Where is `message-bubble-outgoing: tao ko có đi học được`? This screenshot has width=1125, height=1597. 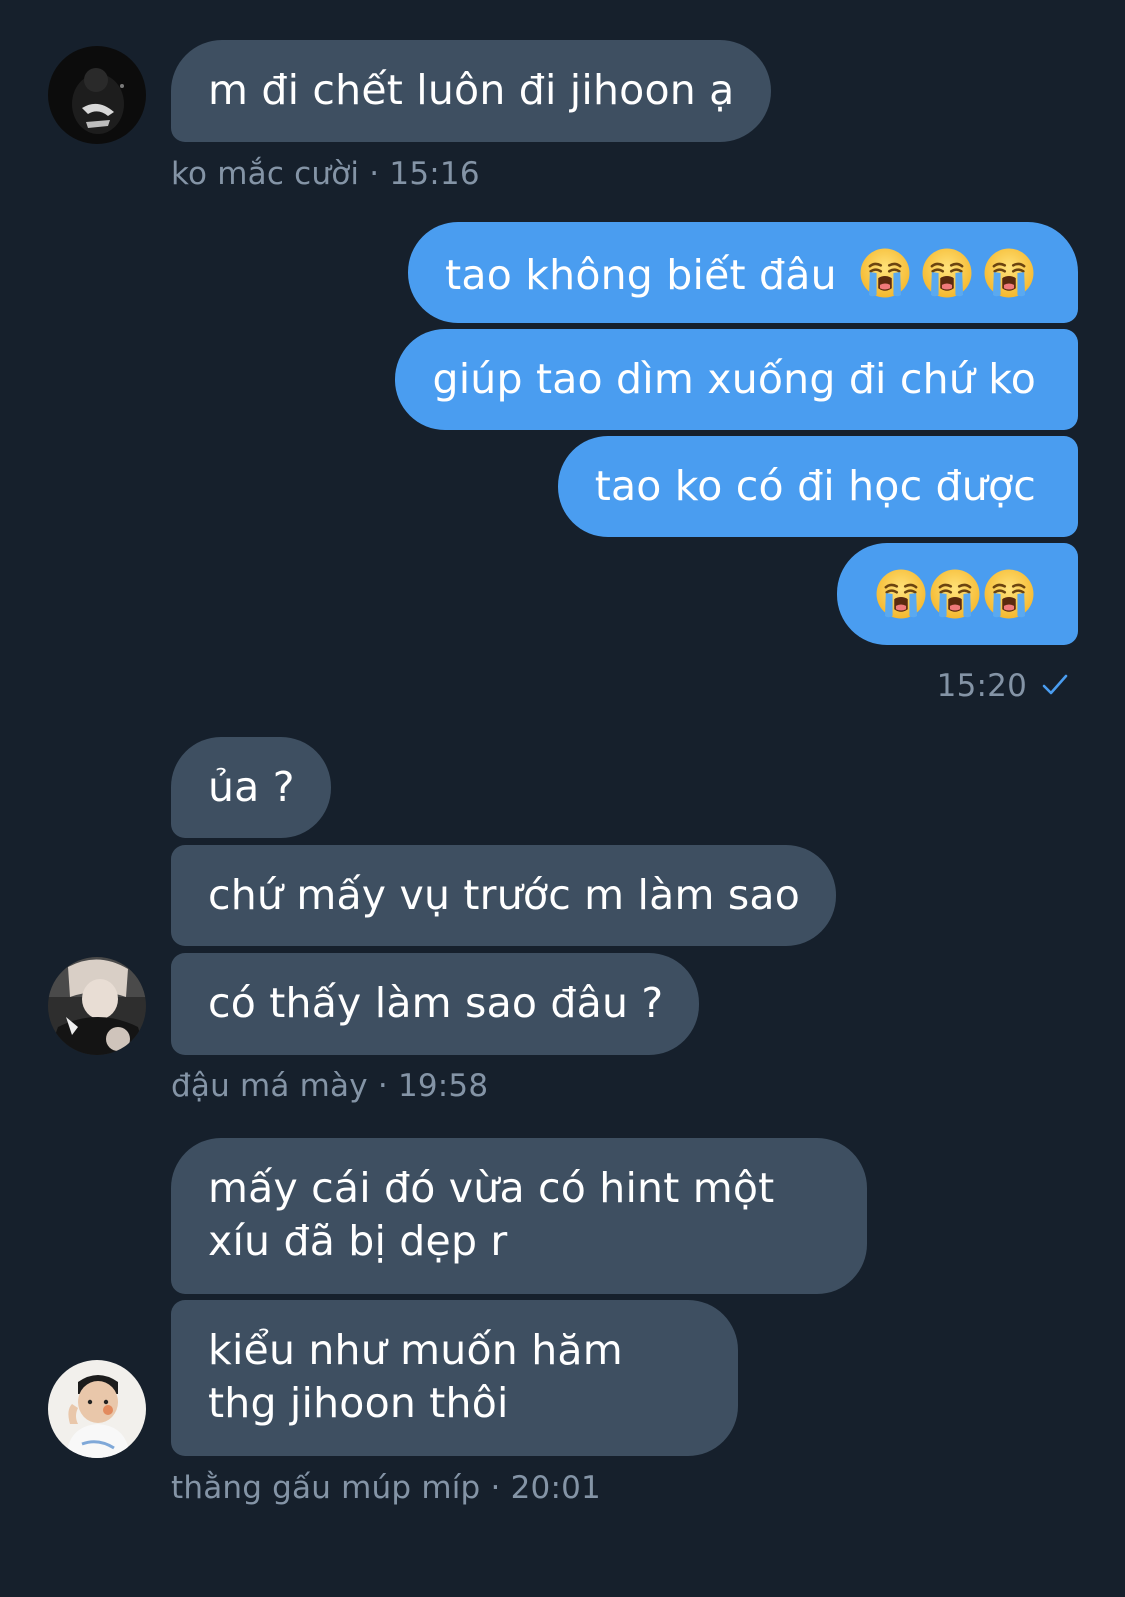
message-bubble-outgoing: tao ko có đi học được is located at coordinates (817, 486).